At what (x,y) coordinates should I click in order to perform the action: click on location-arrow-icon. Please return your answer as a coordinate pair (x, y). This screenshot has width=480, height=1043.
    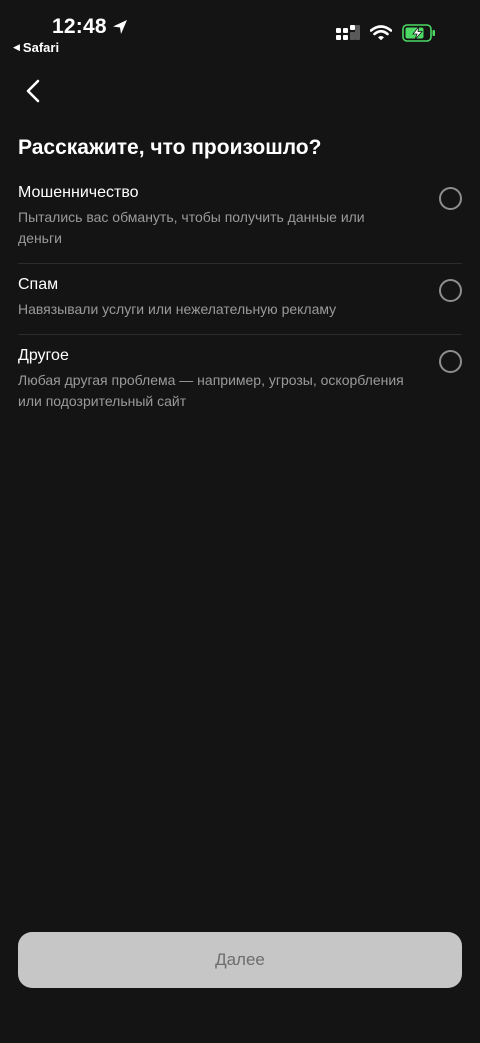
    Looking at the image, I should click on (120, 27).